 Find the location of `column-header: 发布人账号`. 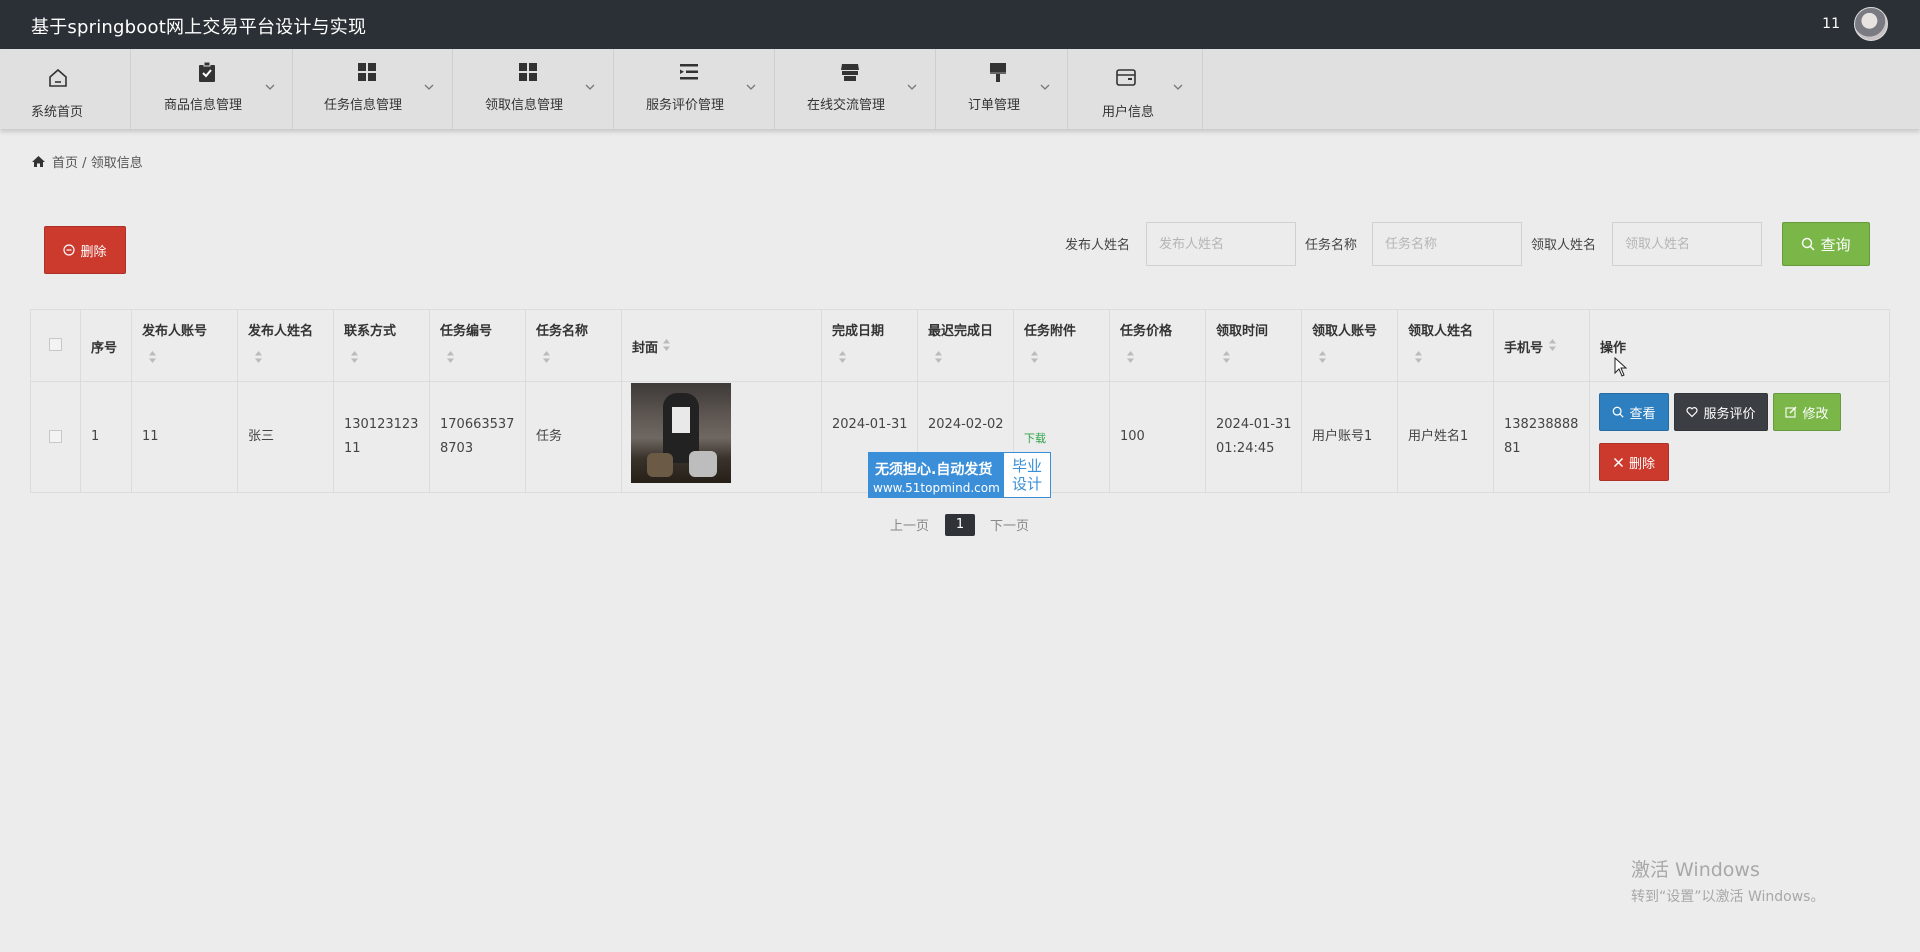

column-header: 发布人账号 is located at coordinates (185, 346).